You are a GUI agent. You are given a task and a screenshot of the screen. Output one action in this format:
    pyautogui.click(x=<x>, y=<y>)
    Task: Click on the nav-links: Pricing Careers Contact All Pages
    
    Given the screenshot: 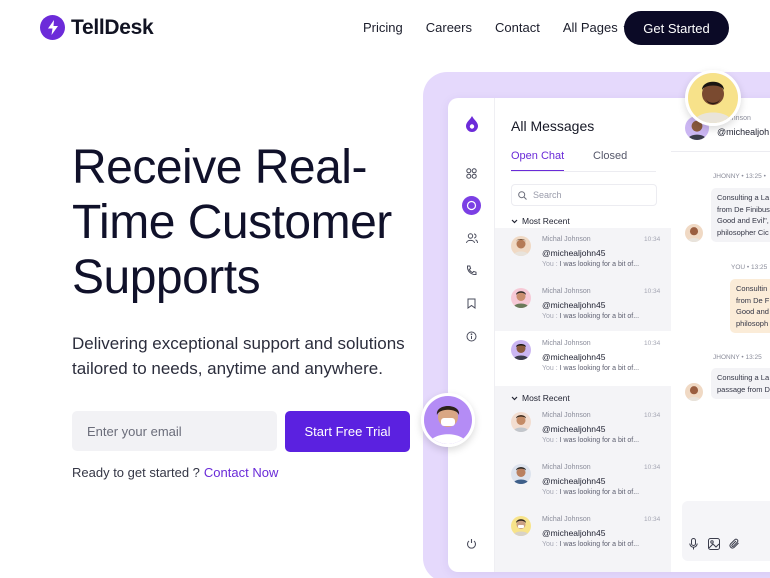 What is the action you would take?
    pyautogui.click(x=509, y=27)
    